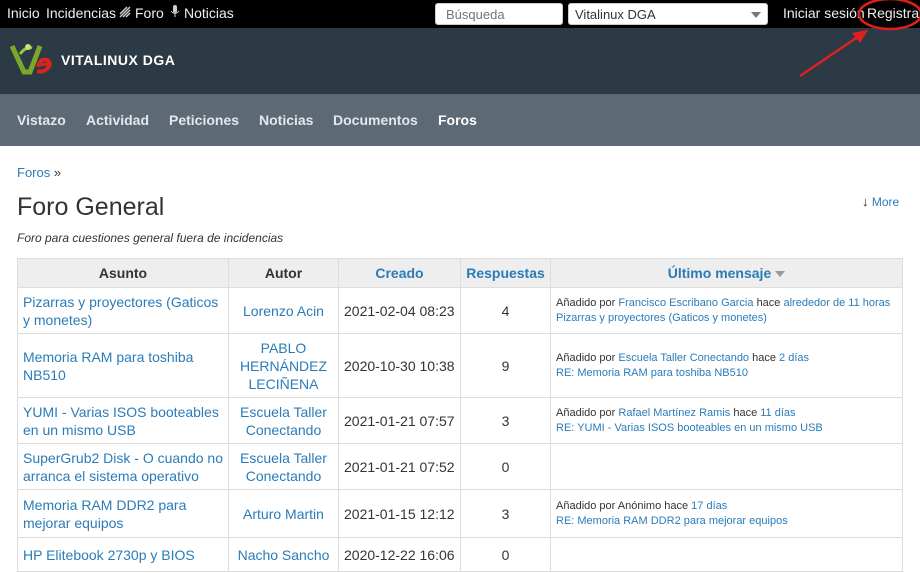  I want to click on column-created-label: Creado, so click(399, 273).